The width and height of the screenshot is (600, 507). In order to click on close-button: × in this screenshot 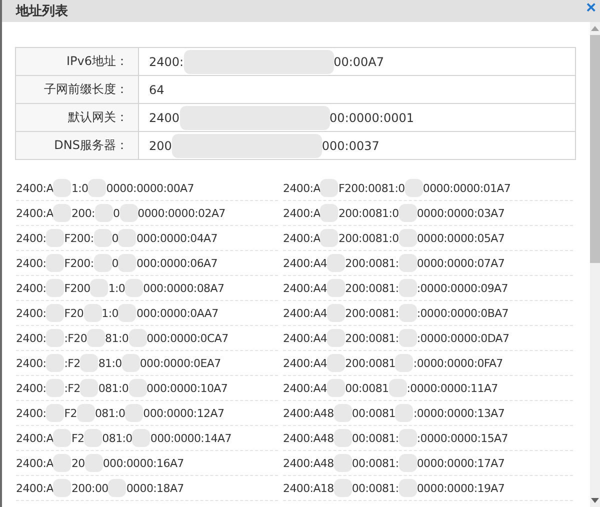, I will do `click(591, 8)`.